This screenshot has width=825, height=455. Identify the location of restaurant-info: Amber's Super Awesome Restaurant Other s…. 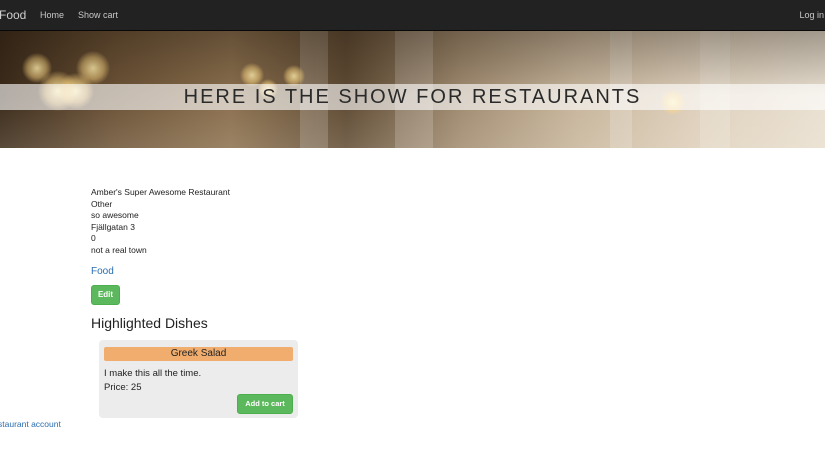
(160, 221).